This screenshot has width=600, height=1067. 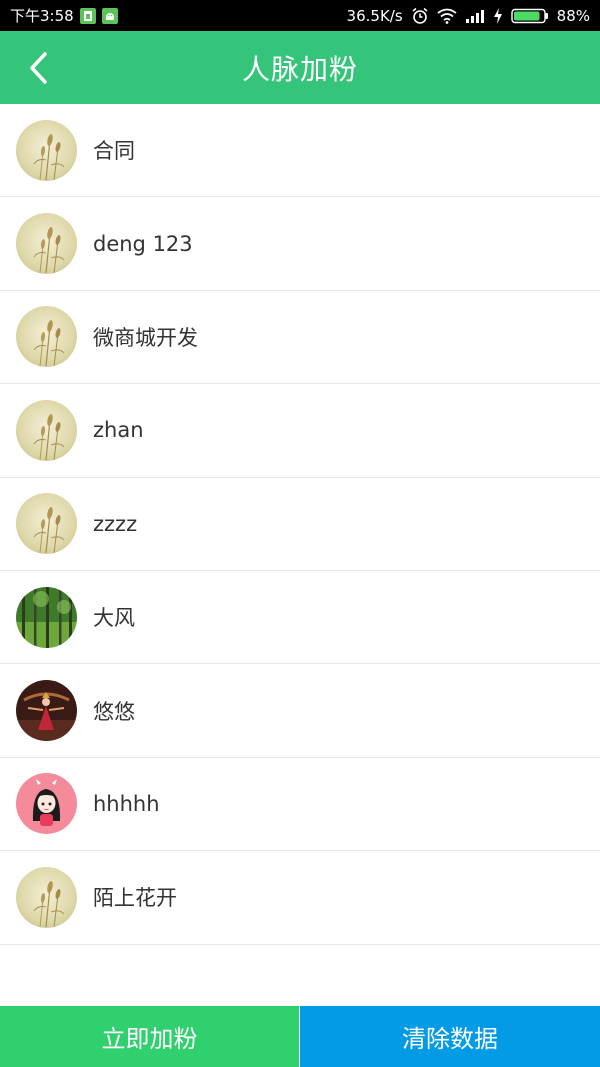 What do you see at coordinates (498, 15) in the screenshot?
I see `charging-icon` at bounding box center [498, 15].